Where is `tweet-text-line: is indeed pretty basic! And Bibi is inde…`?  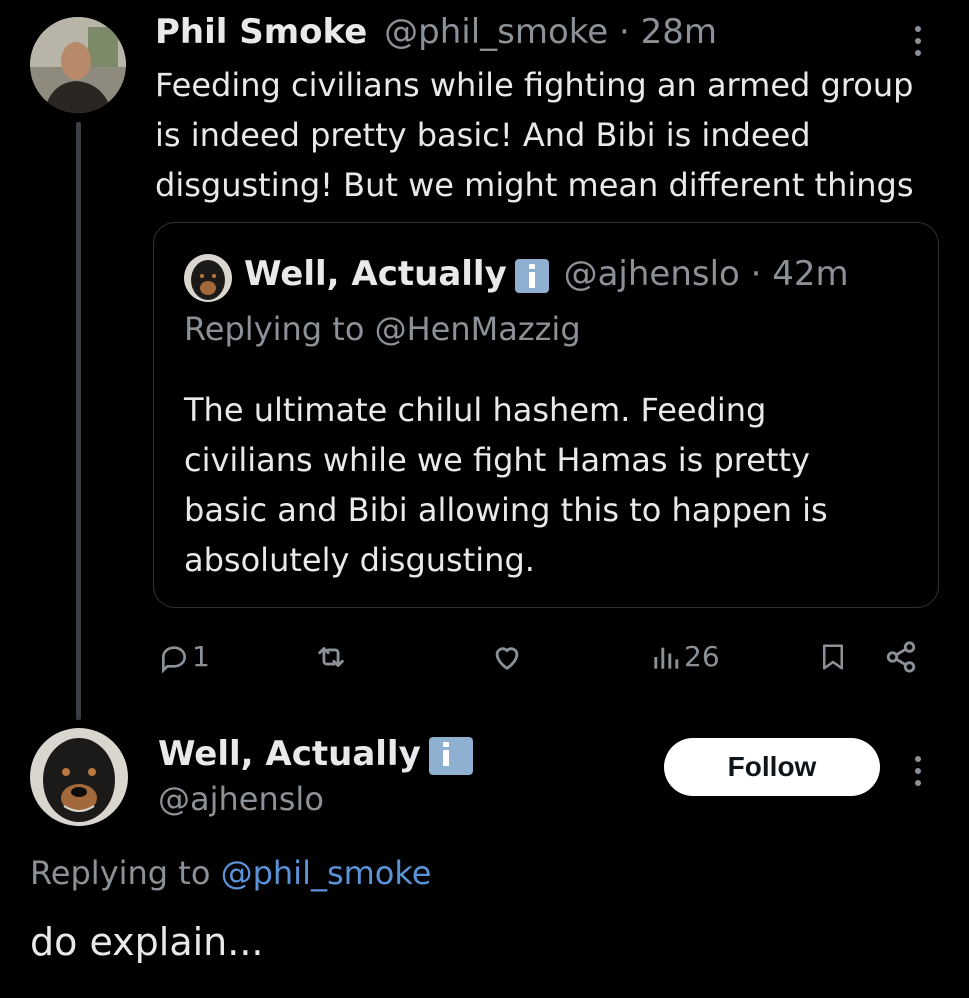
tweet-text-line: is indeed pretty basic! And Bibi is inde… is located at coordinates (483, 135).